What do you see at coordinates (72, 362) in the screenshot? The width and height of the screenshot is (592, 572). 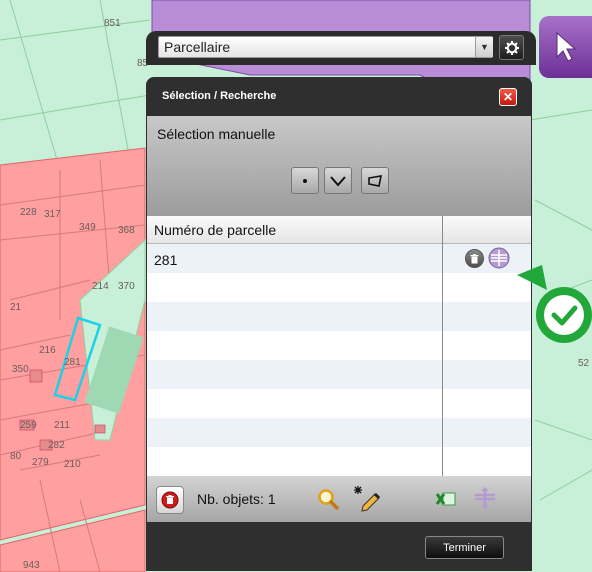 I see `parcel-label: 281` at bounding box center [72, 362].